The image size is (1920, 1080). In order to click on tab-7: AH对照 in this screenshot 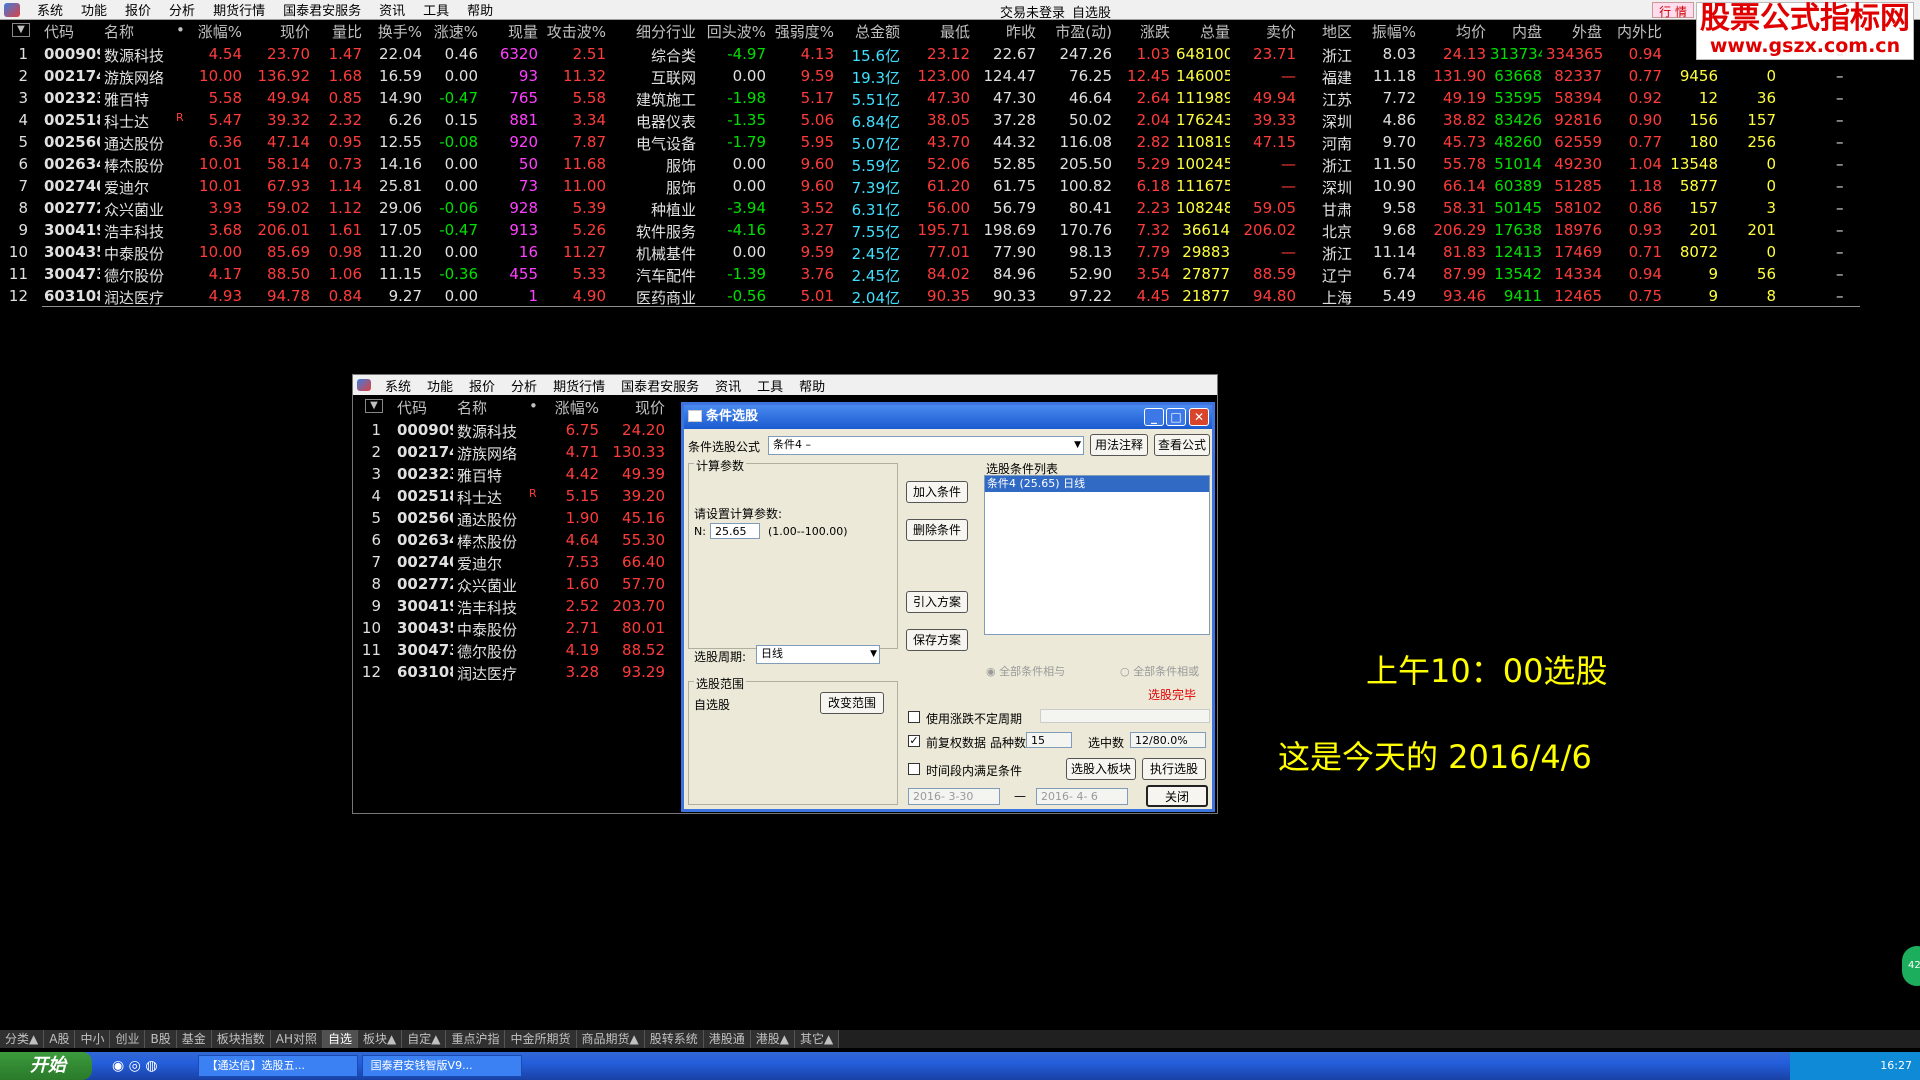, I will do `click(296, 1039)`.